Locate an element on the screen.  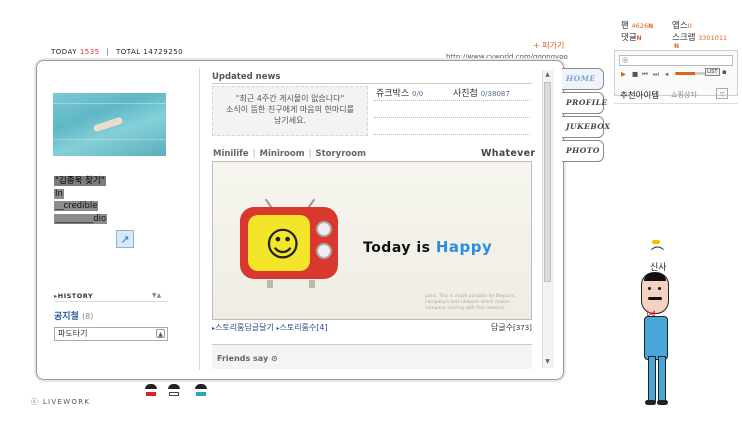
tab-home: HOME is located at coordinates (583, 79).